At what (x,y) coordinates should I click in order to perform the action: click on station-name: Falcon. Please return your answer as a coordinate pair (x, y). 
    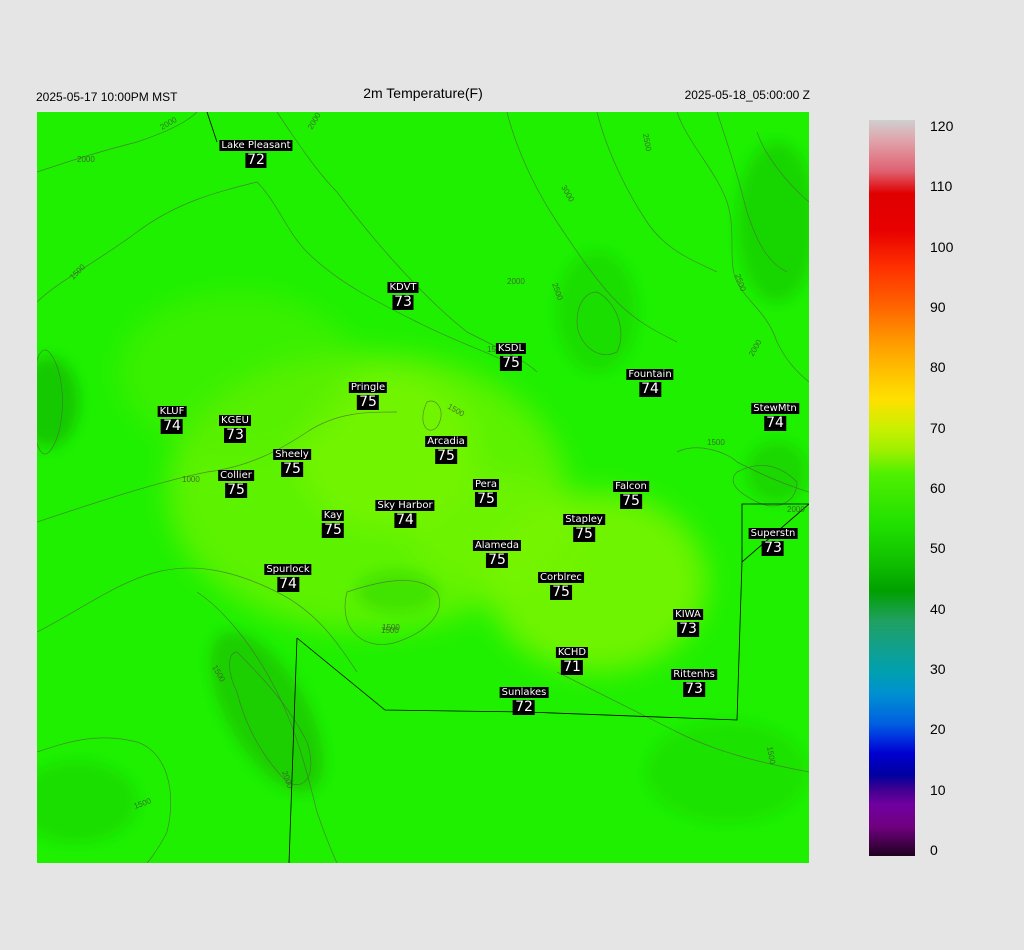
    Looking at the image, I should click on (631, 486).